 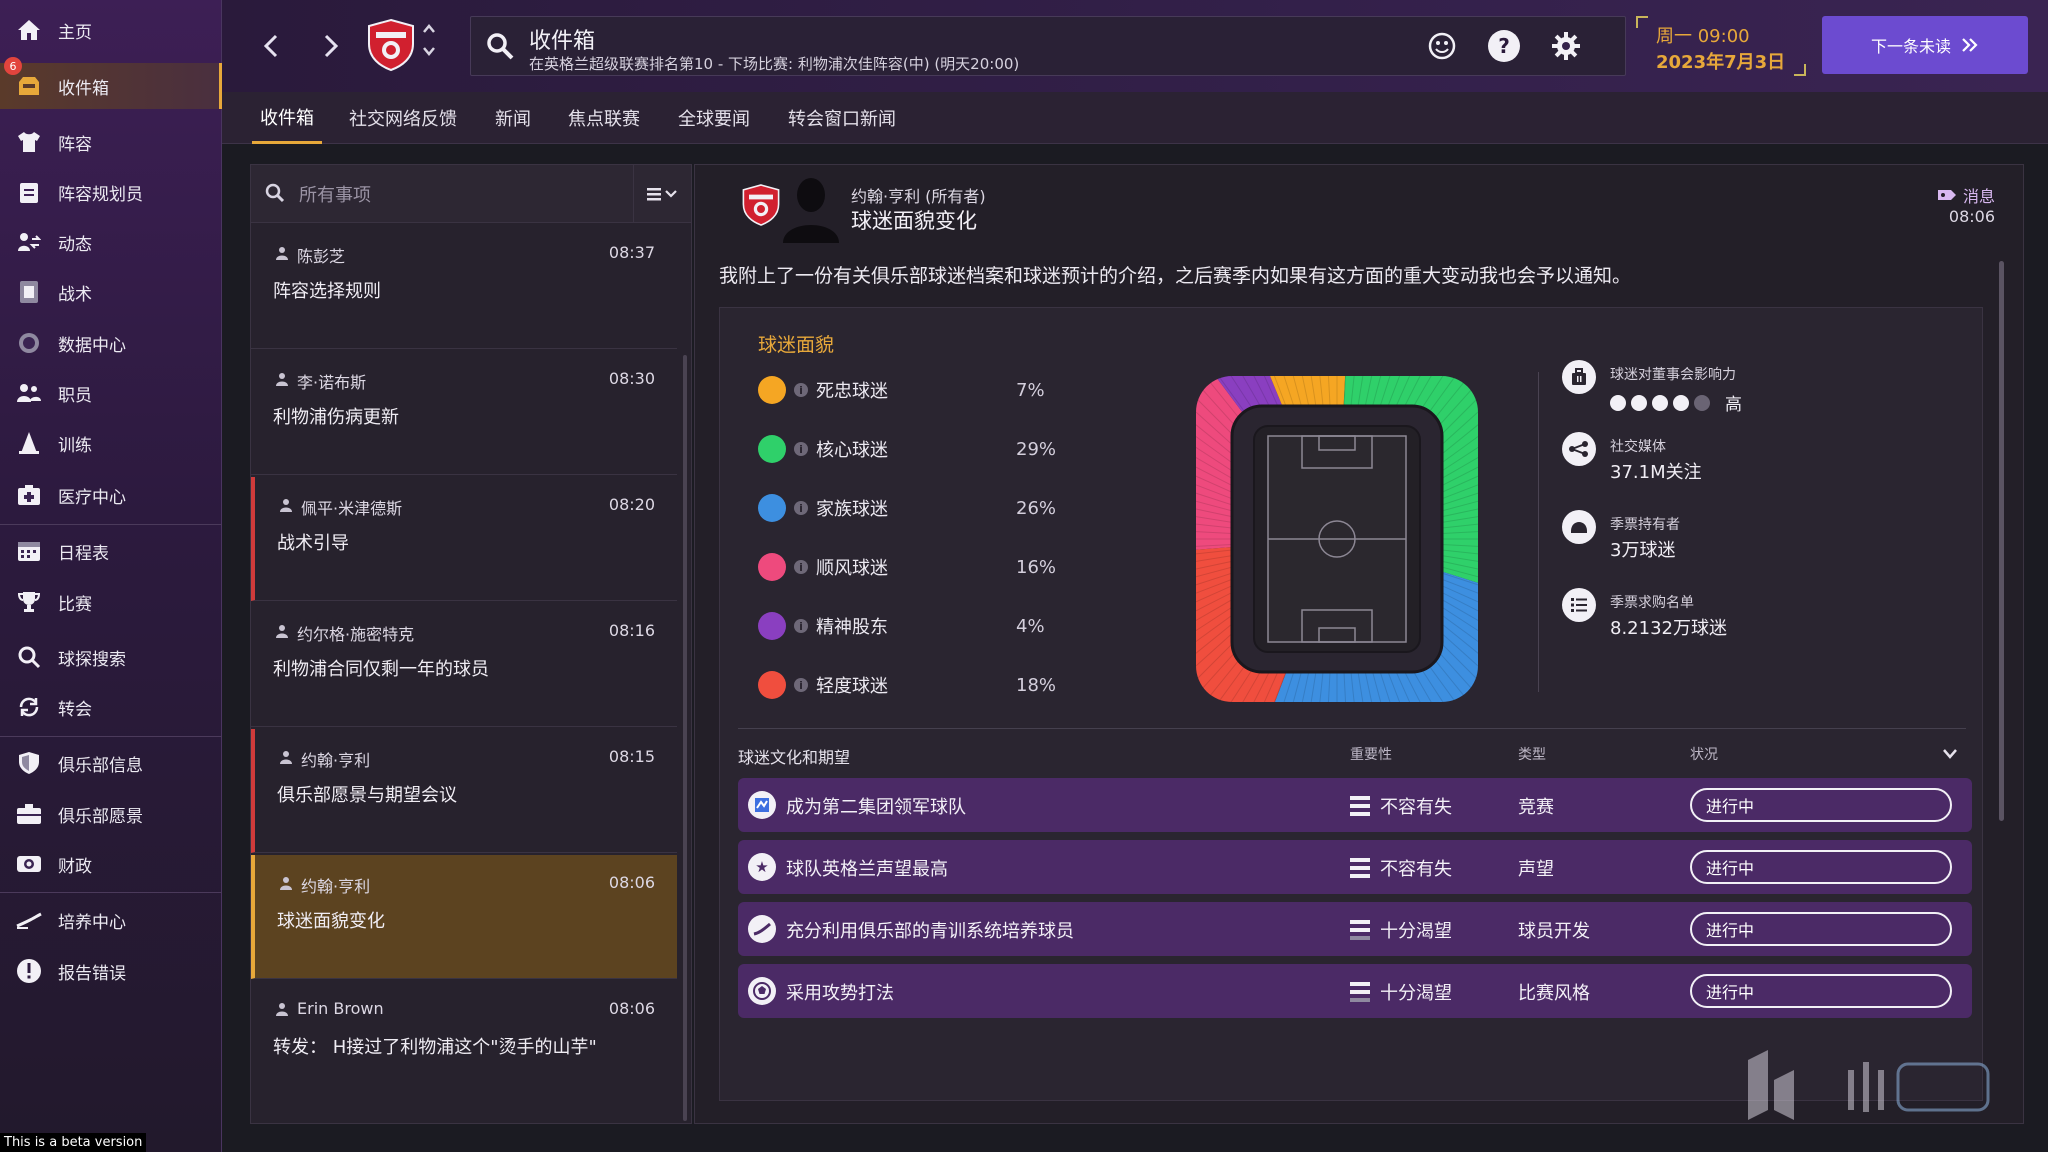 What do you see at coordinates (271, 46) in the screenshot?
I see `back-button` at bounding box center [271, 46].